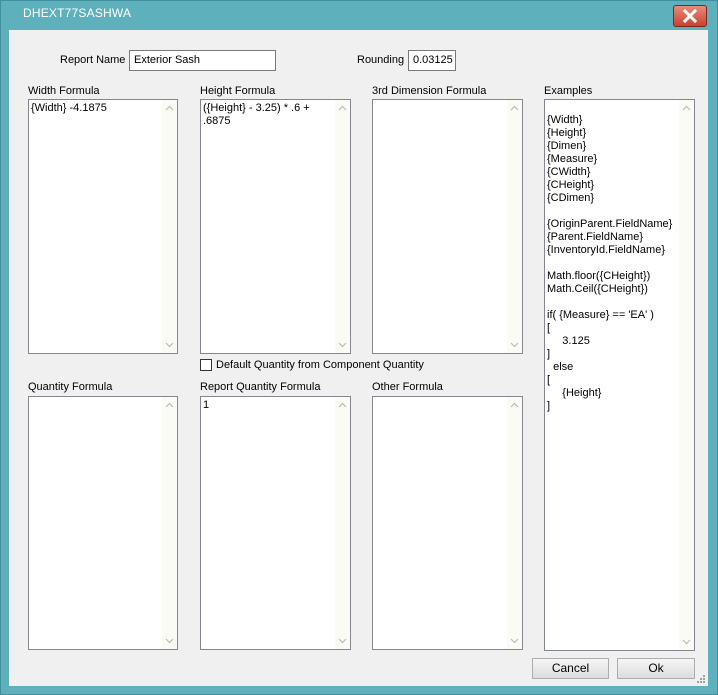 Image resolution: width=718 pixels, height=695 pixels. I want to click on other-formula-label: Other Formula, so click(407, 387).